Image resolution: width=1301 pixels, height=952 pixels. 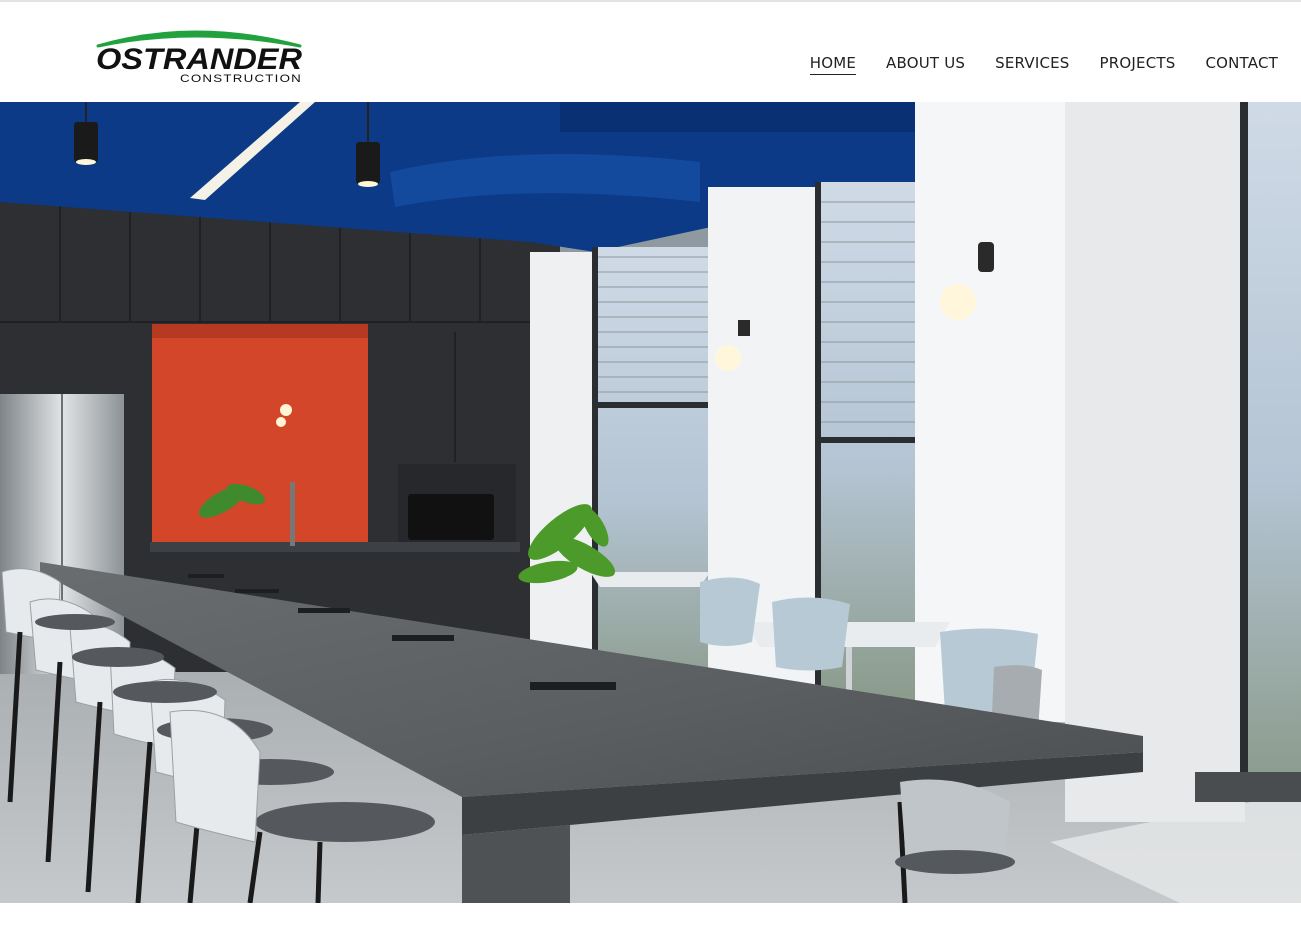 I want to click on main-nav: HOME ABOUT US SERVICES PROJECTS CONTACT, so click(x=1043, y=64).